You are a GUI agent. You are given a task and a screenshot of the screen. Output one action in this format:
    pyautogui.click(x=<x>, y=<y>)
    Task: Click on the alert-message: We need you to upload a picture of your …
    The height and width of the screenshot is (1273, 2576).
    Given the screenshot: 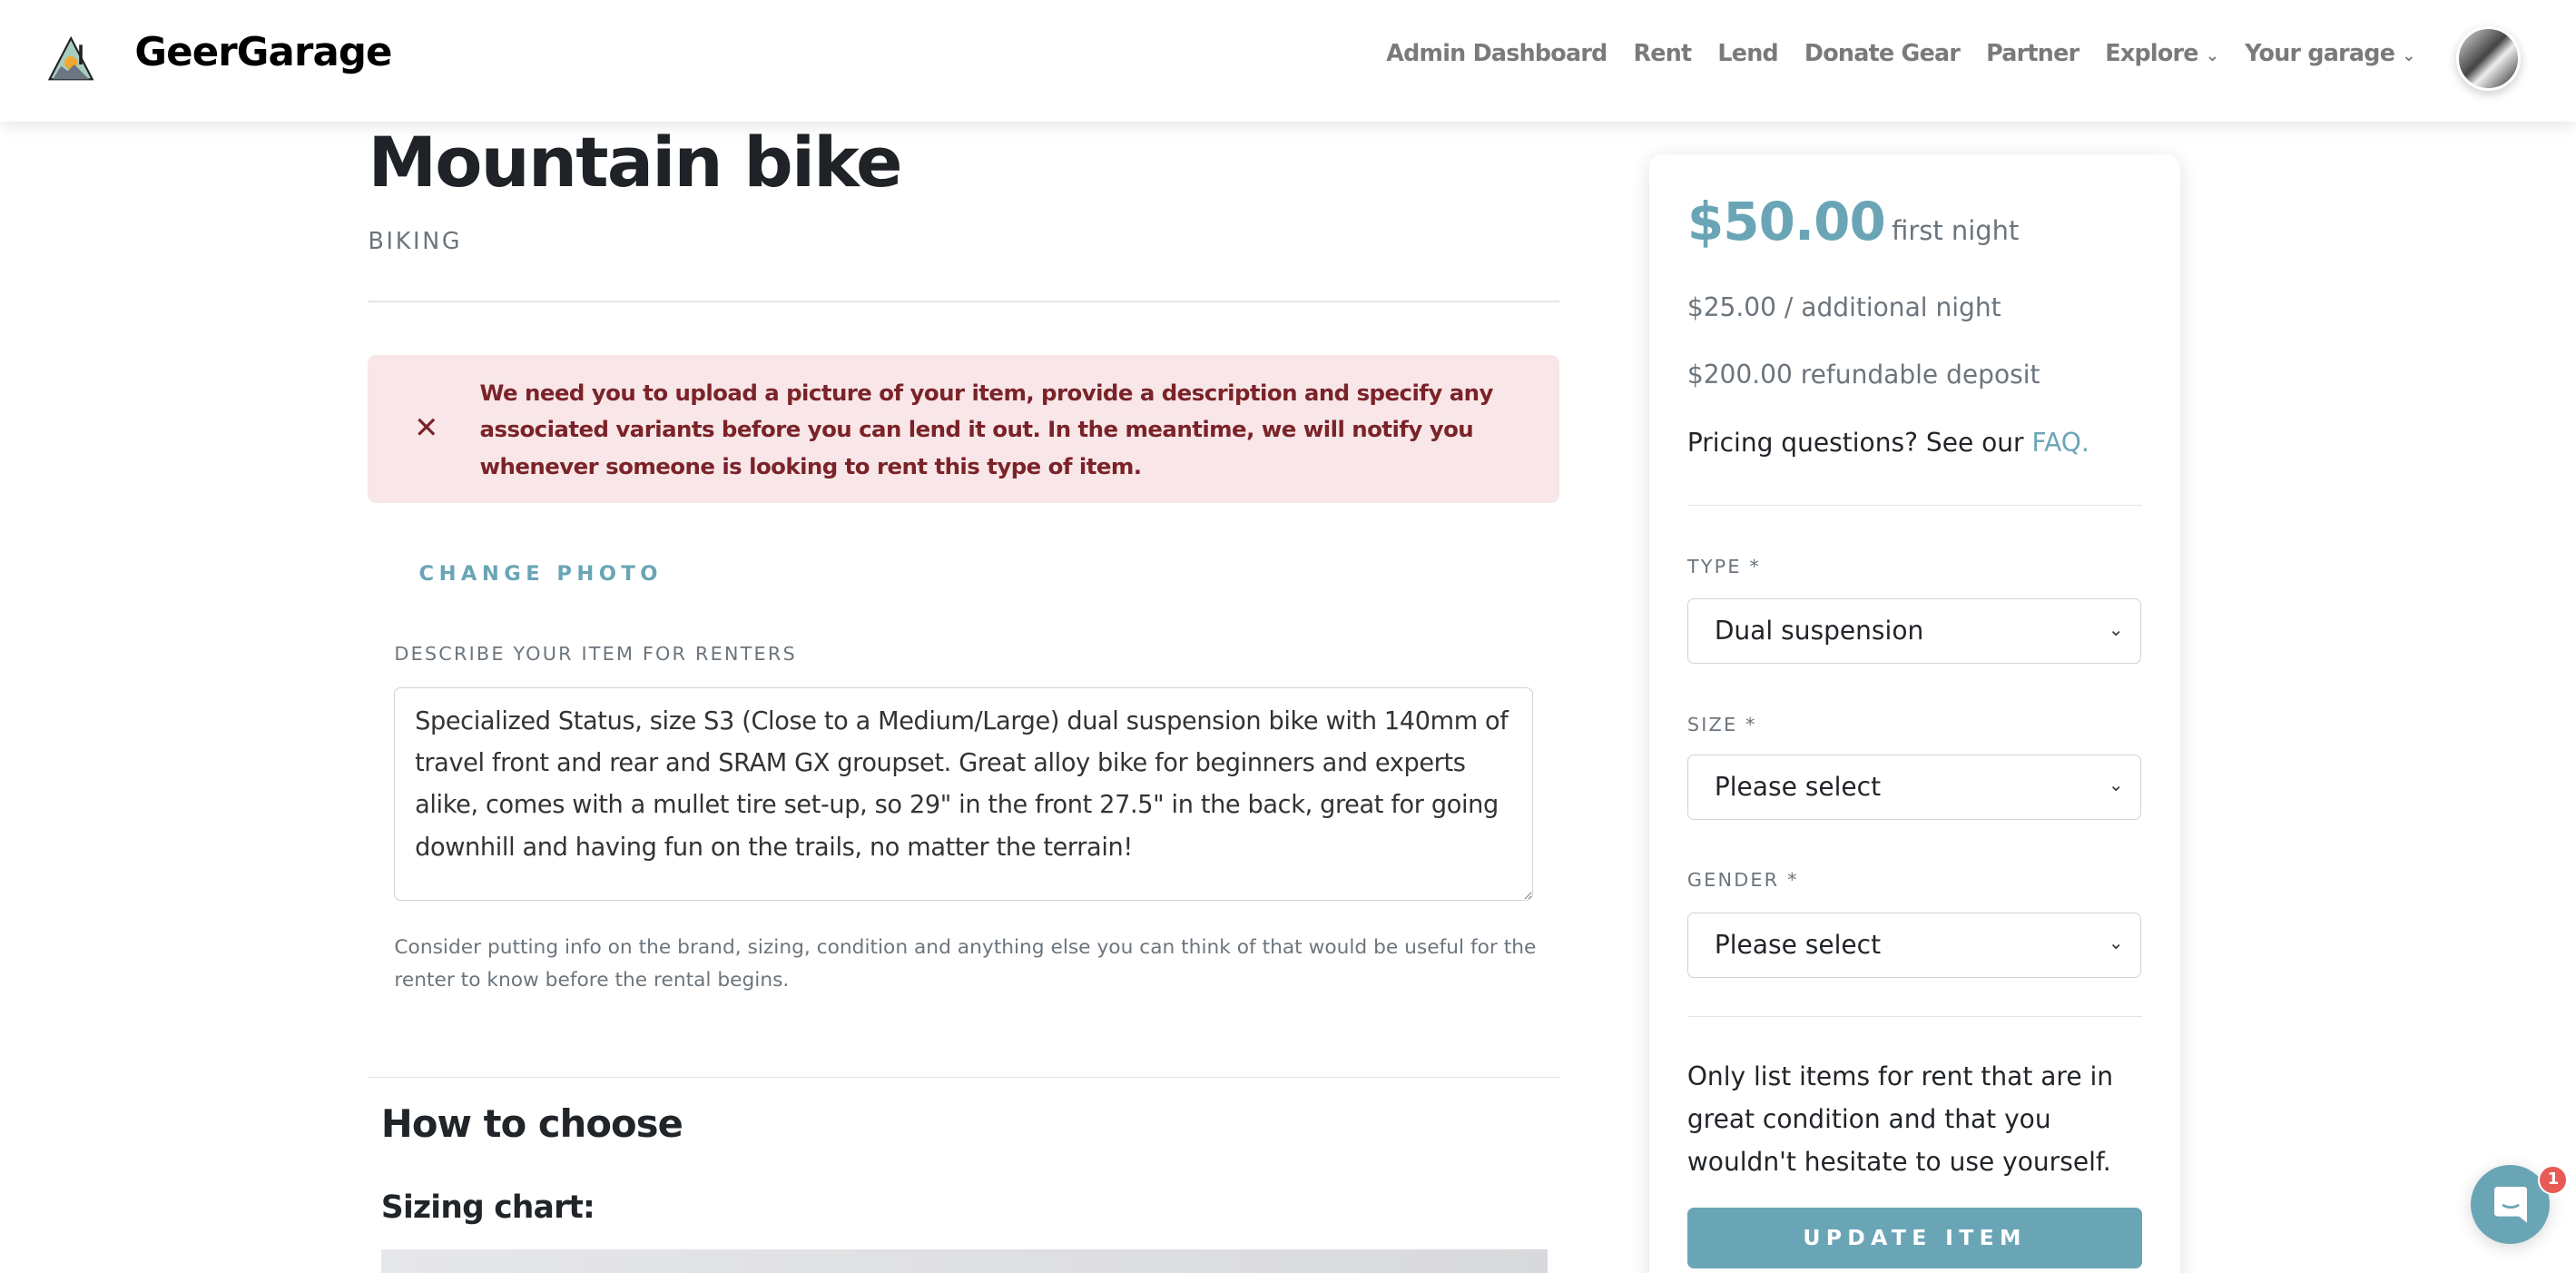 What is the action you would take?
    pyautogui.click(x=986, y=429)
    